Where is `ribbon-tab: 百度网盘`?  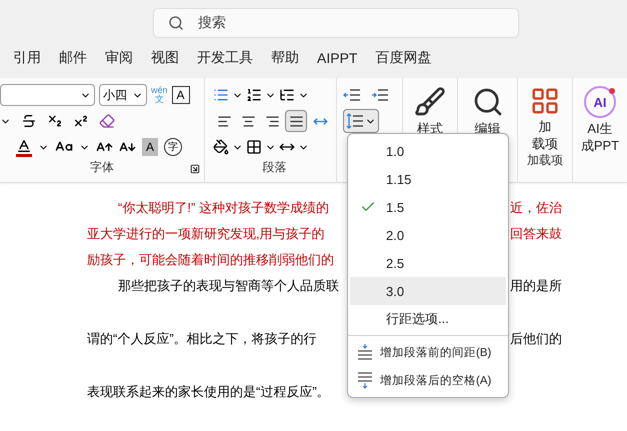
ribbon-tab: 百度网盘 is located at coordinates (403, 58).